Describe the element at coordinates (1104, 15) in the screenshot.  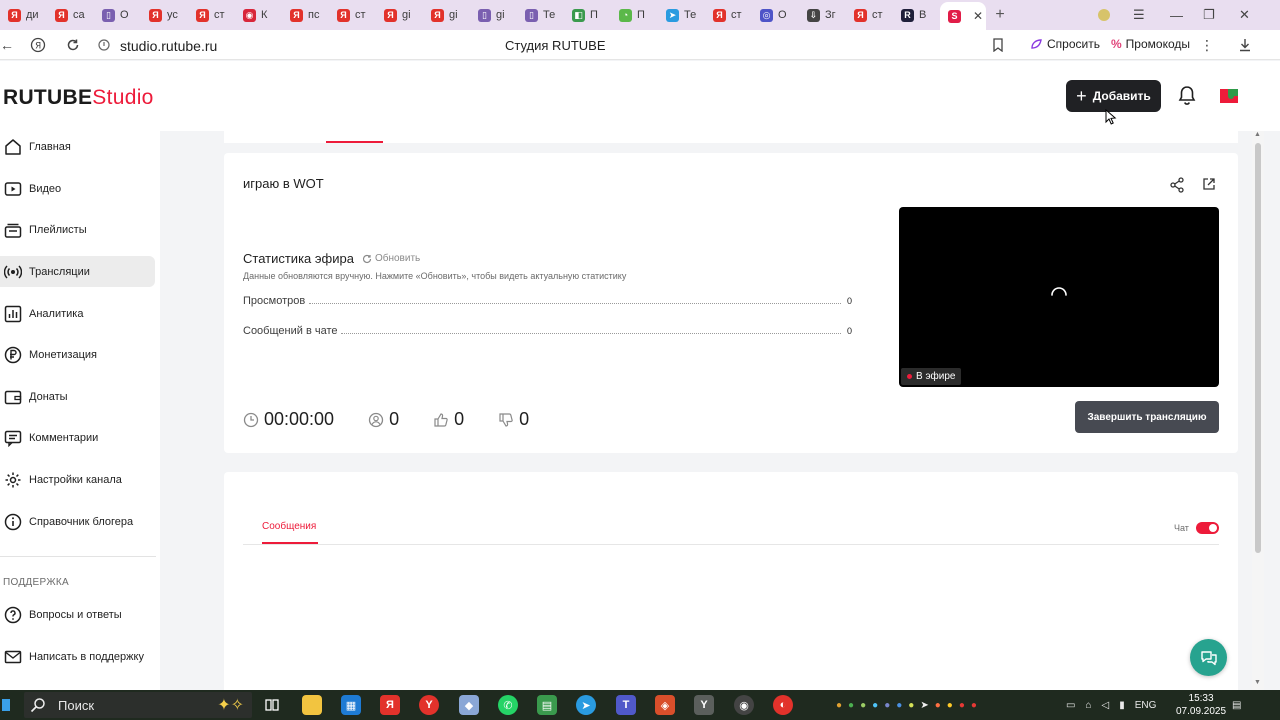
I see `extension-icon` at that location.